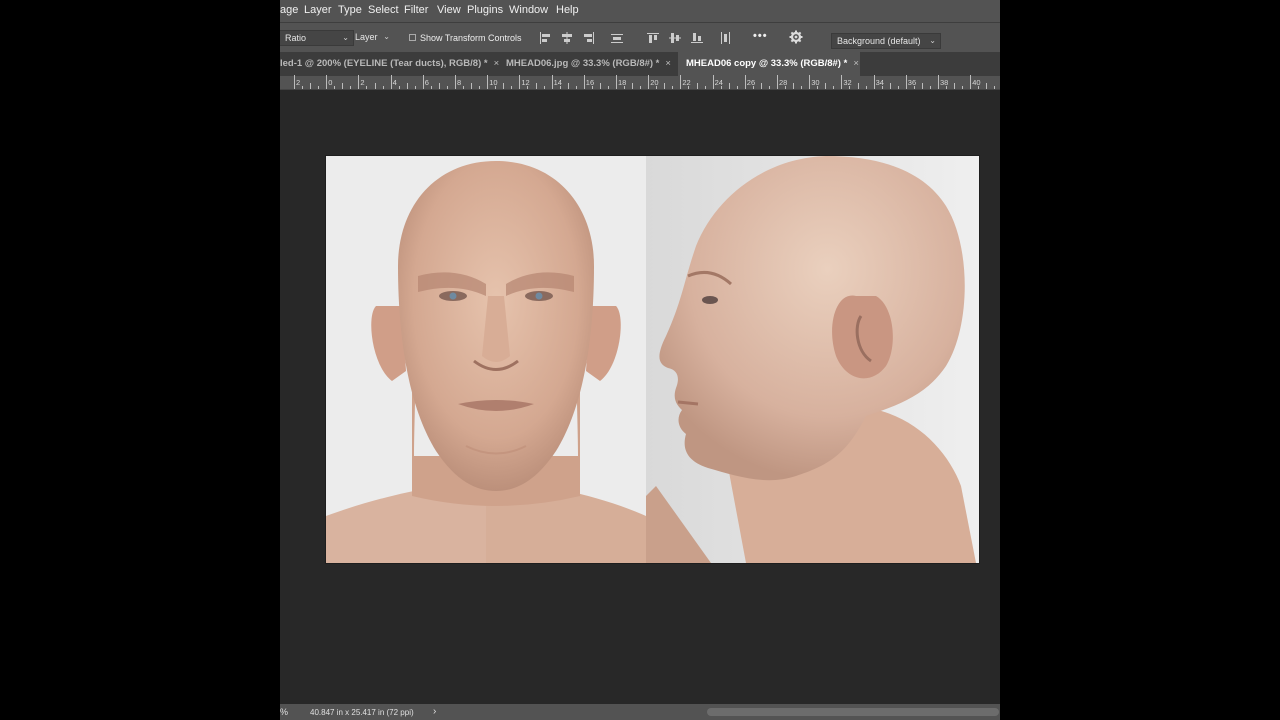  I want to click on tab-label: MHEAD06.jpg @ 33.3% (RGB/8#) *, so click(583, 63).